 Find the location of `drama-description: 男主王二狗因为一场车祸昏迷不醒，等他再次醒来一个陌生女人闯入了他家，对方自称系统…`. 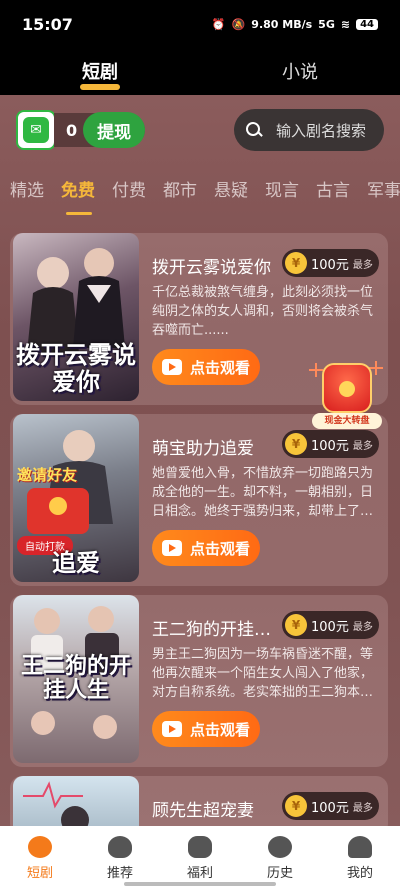

drama-description: 男主王二狗因为一场车祸昏迷不醒，等他再次醒来一个陌生女人闯入了他家，对方自称系统… is located at coordinates (263, 673).